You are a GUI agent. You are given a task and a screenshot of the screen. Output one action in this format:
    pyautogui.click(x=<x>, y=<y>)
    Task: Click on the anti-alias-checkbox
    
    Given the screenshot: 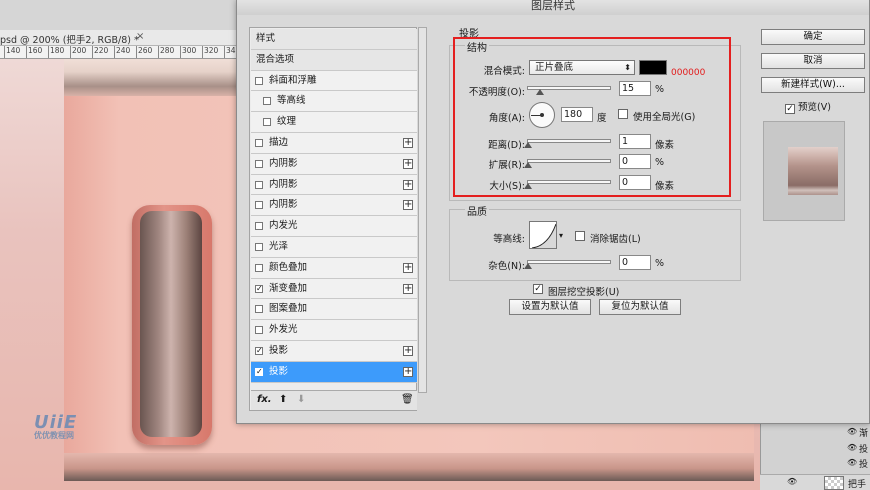 What is the action you would take?
    pyautogui.click(x=580, y=236)
    